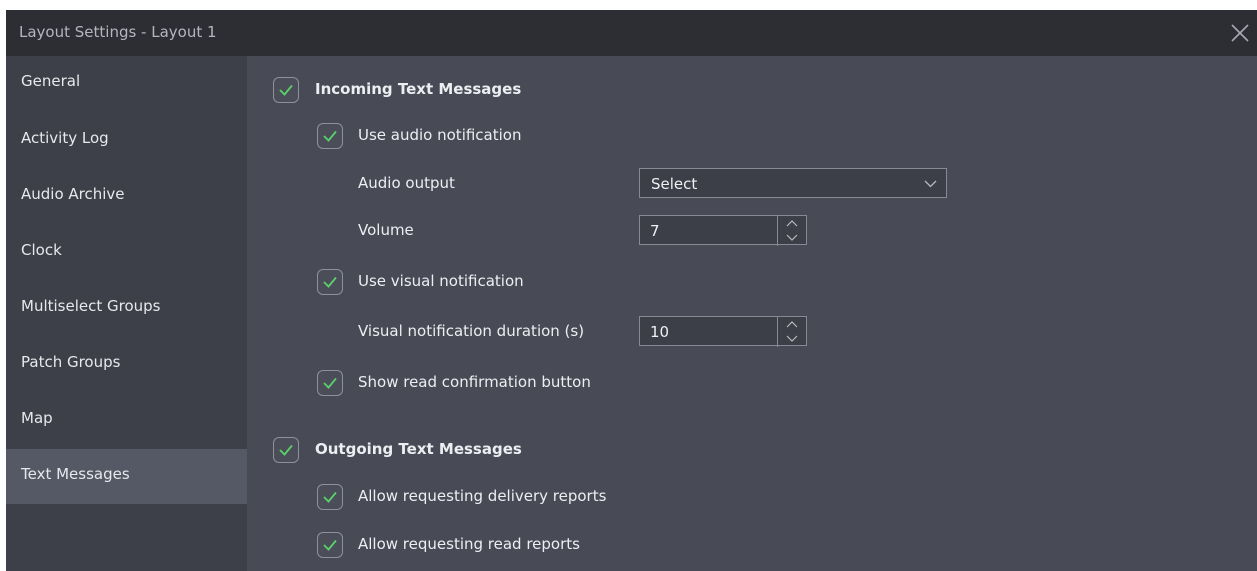 This screenshot has height=571, width=1257. What do you see at coordinates (65, 138) in the screenshot?
I see `sidebar-item-label: Activity Log` at bounding box center [65, 138].